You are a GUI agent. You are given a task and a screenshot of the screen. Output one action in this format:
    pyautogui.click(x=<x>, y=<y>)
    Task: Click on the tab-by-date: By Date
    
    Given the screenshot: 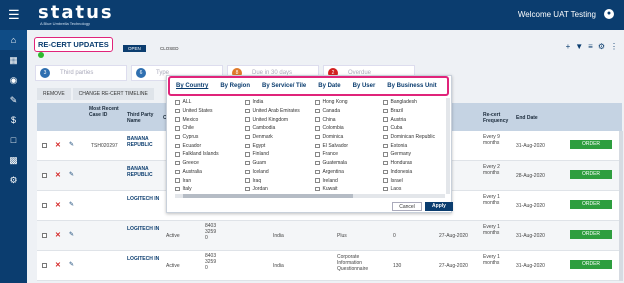 What is the action you would take?
    pyautogui.click(x=329, y=86)
    